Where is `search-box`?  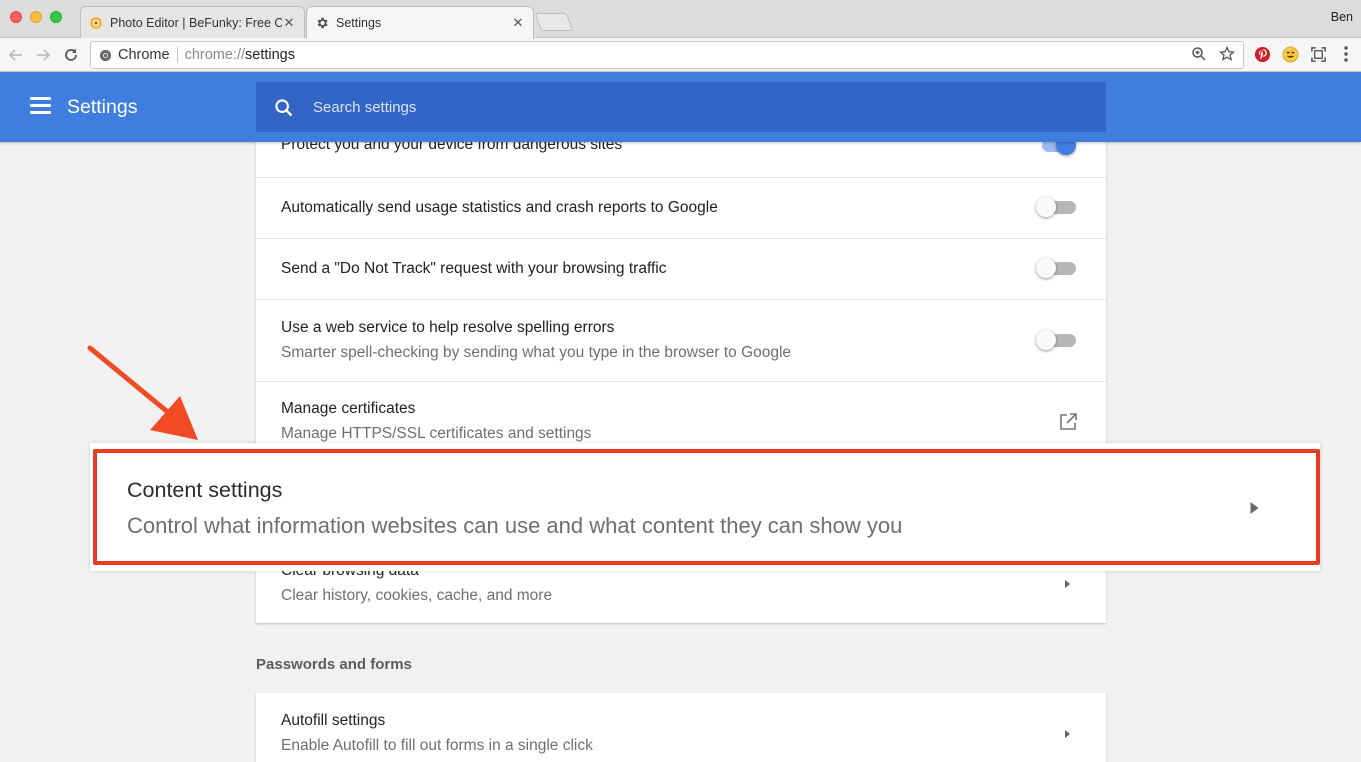 search-box is located at coordinates (681, 107).